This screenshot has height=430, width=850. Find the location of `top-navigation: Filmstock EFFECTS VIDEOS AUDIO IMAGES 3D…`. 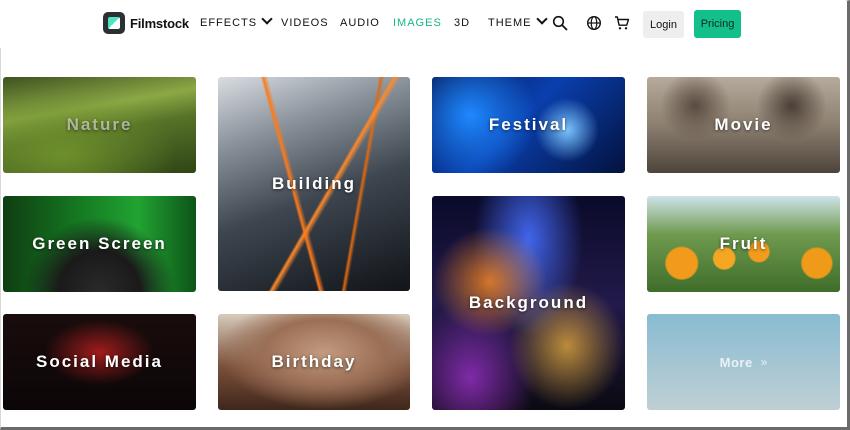

top-navigation: Filmstock EFFECTS VIDEOS AUDIO IMAGES 3D… is located at coordinates (423, 24).